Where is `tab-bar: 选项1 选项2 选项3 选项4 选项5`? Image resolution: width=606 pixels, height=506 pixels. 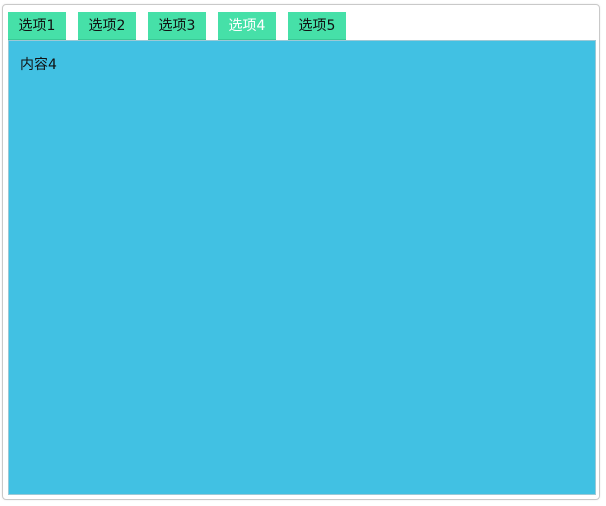
tab-bar: 选项1 选项2 选项3 选项4 选项5 is located at coordinates (183, 26).